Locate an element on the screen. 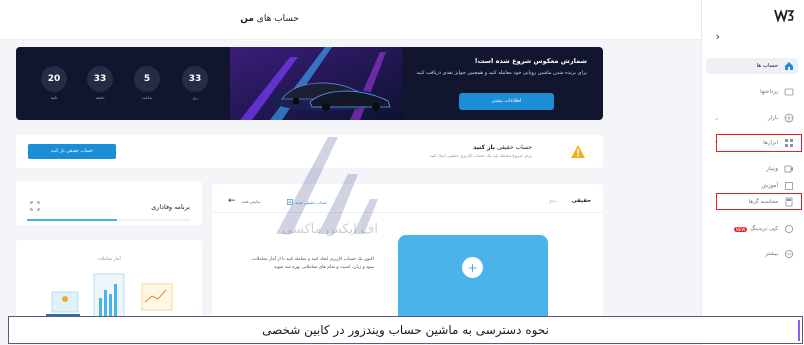 The image size is (804, 345). page-title-bold: من is located at coordinates (247, 19).